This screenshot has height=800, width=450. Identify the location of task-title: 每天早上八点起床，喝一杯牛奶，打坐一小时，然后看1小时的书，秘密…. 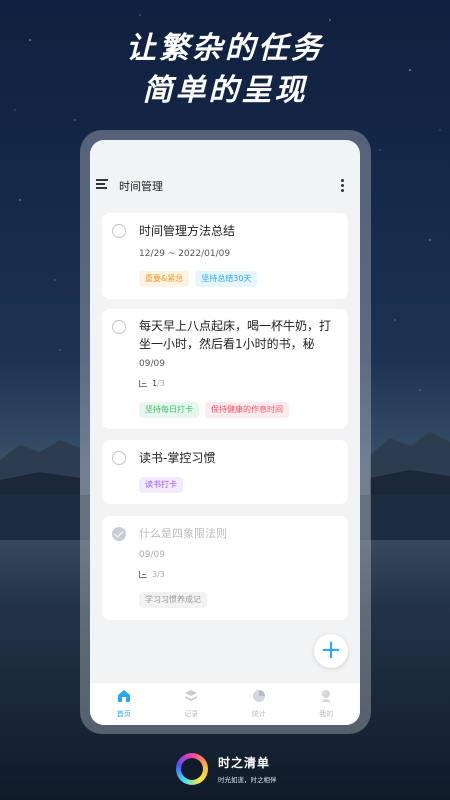
(235, 335).